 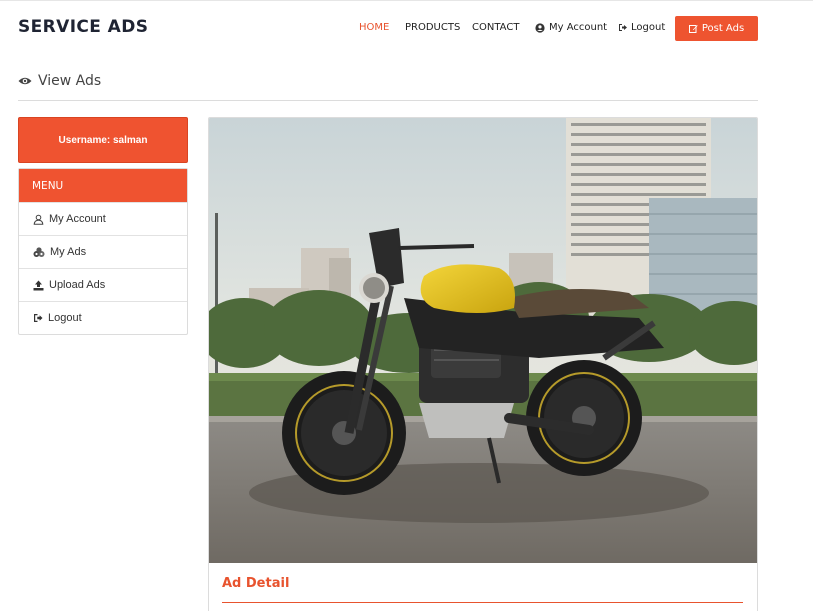 I want to click on nav-products: PRODUCTS, so click(x=432, y=27).